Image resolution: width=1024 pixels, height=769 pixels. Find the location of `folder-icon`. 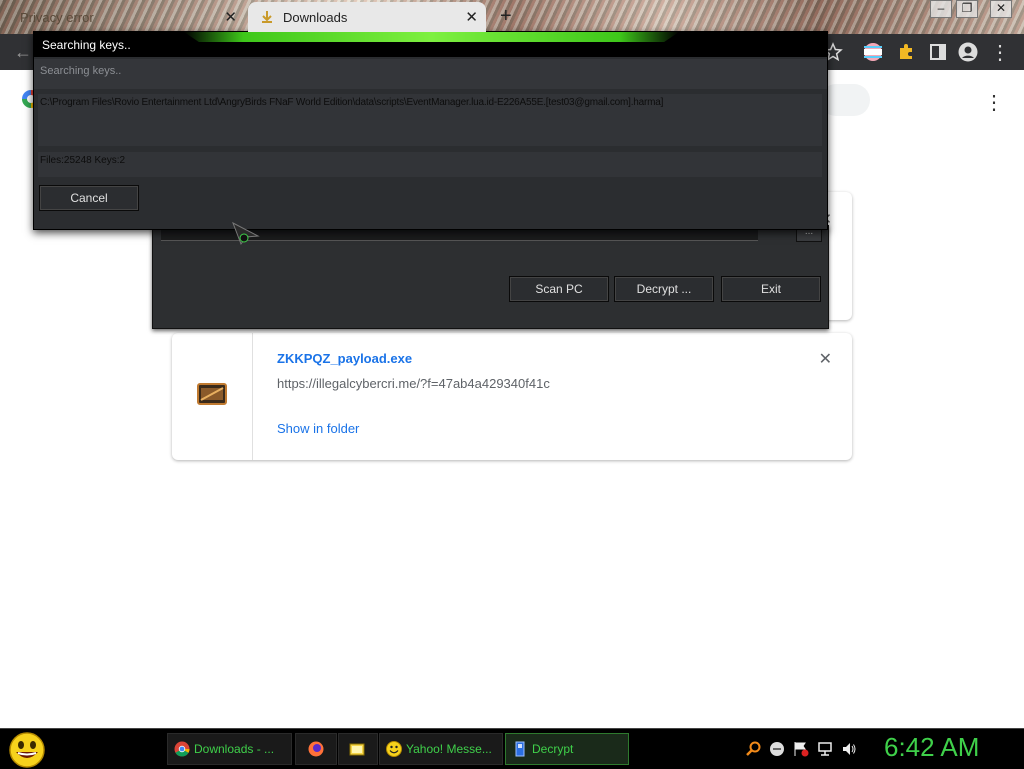

folder-icon is located at coordinates (357, 749).